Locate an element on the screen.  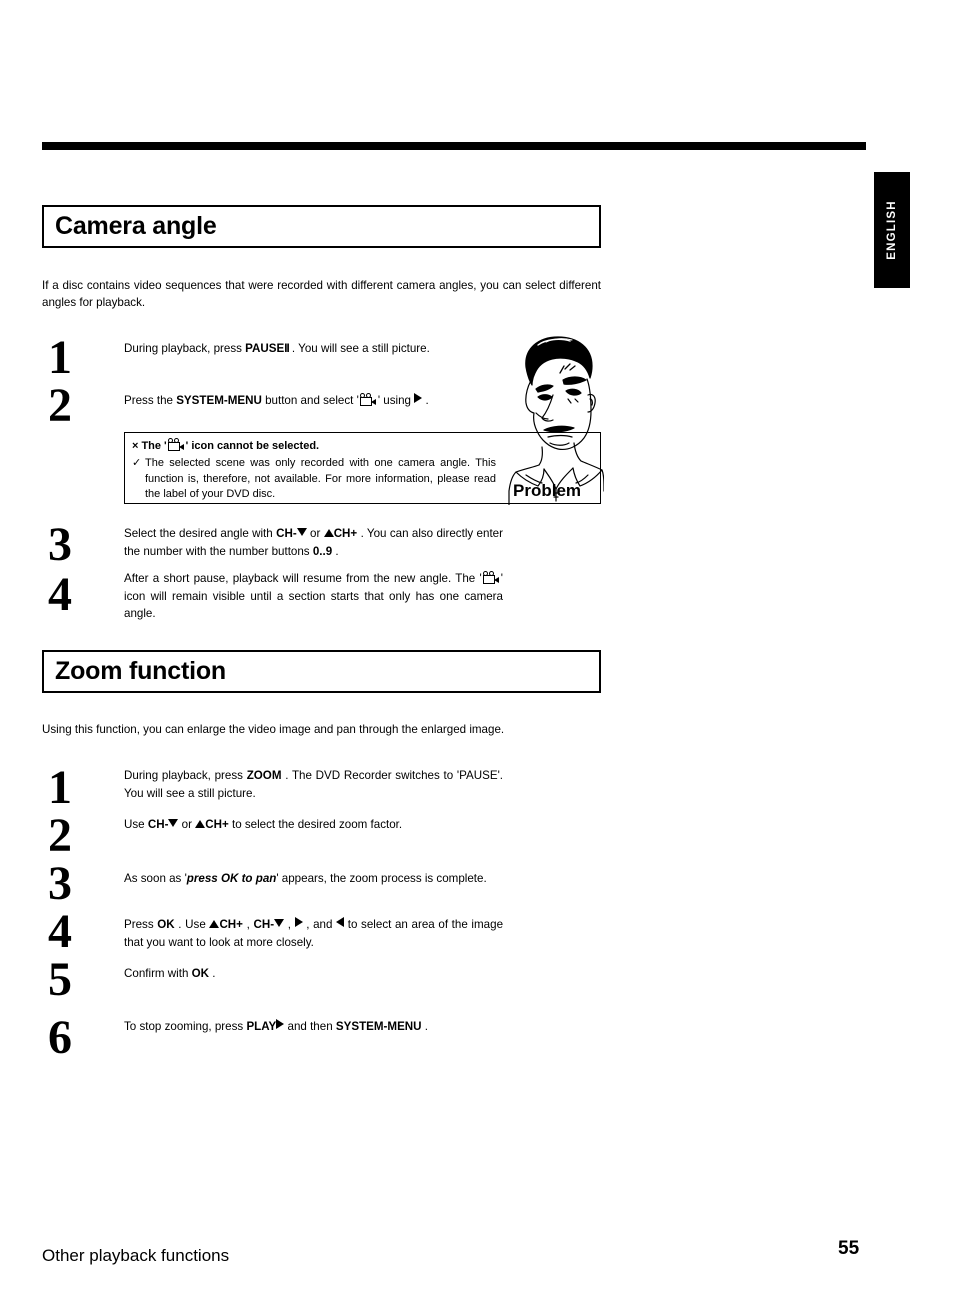
header-rule is located at coordinates (454, 146).